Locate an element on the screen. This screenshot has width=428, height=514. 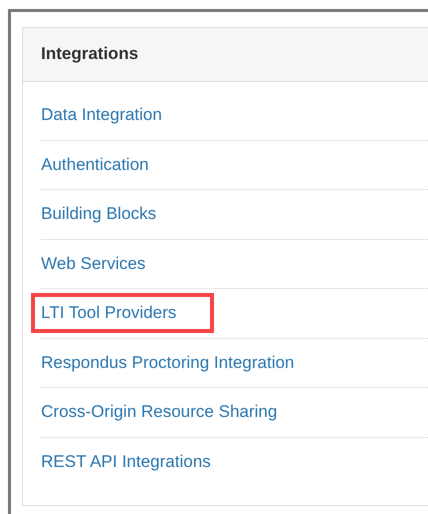
nav-link: REST API Integrations is located at coordinates (126, 462).